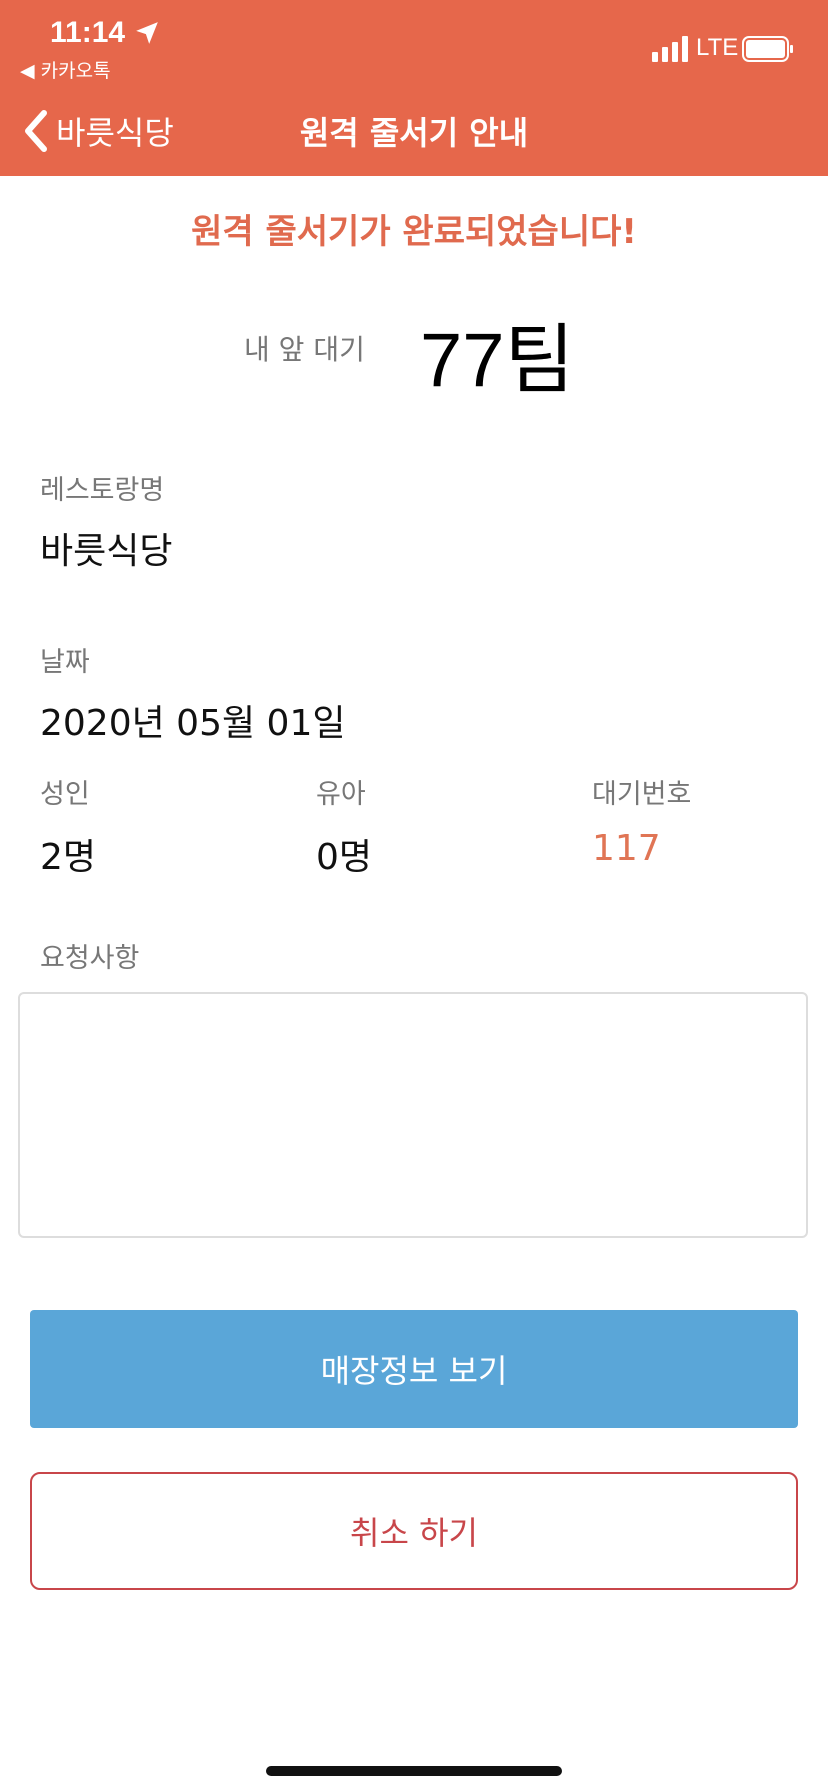 This screenshot has height=1792, width=828. What do you see at coordinates (497, 360) in the screenshot?
I see `wait-count-value: 77팀` at bounding box center [497, 360].